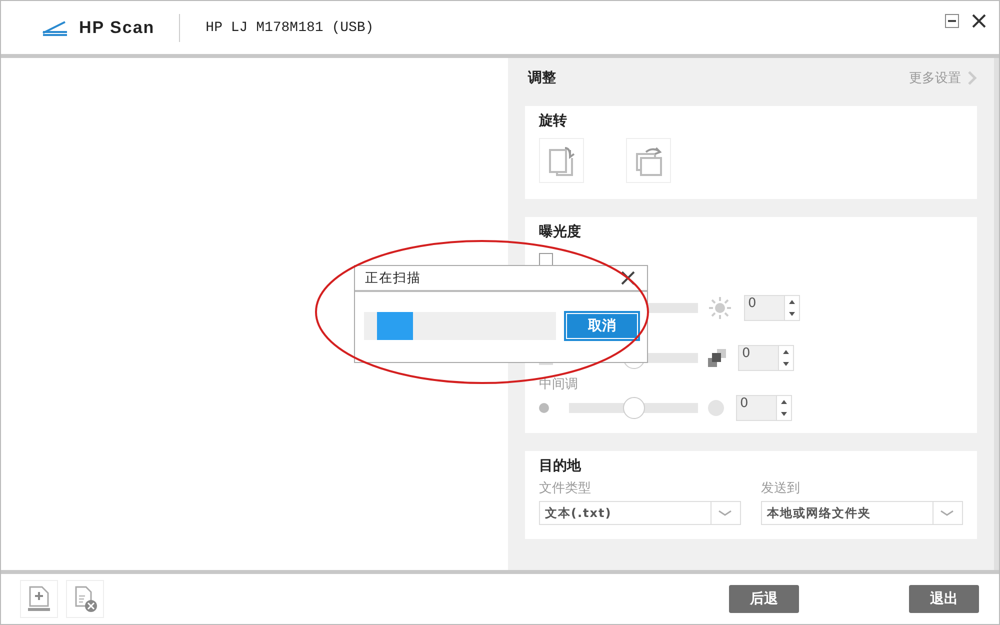 This screenshot has height=625, width=1000. What do you see at coordinates (565, 488) in the screenshot?
I see `field-label: 文件类型` at bounding box center [565, 488].